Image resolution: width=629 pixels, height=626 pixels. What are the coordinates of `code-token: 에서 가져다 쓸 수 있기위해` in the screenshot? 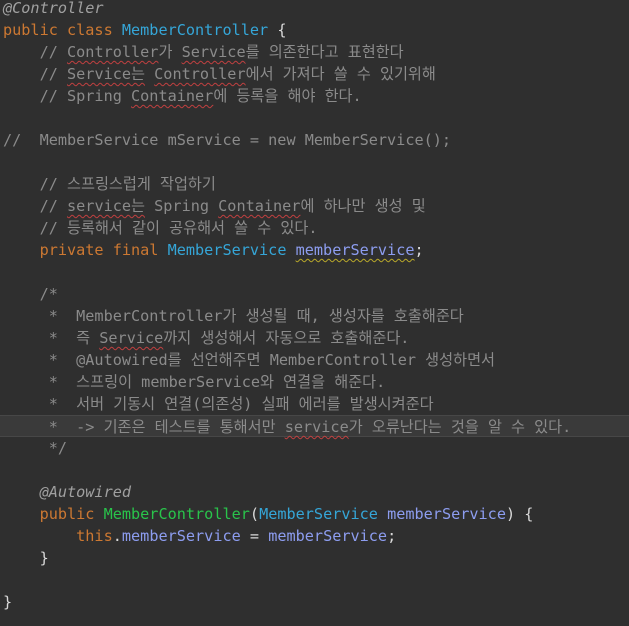 It's located at (340, 74).